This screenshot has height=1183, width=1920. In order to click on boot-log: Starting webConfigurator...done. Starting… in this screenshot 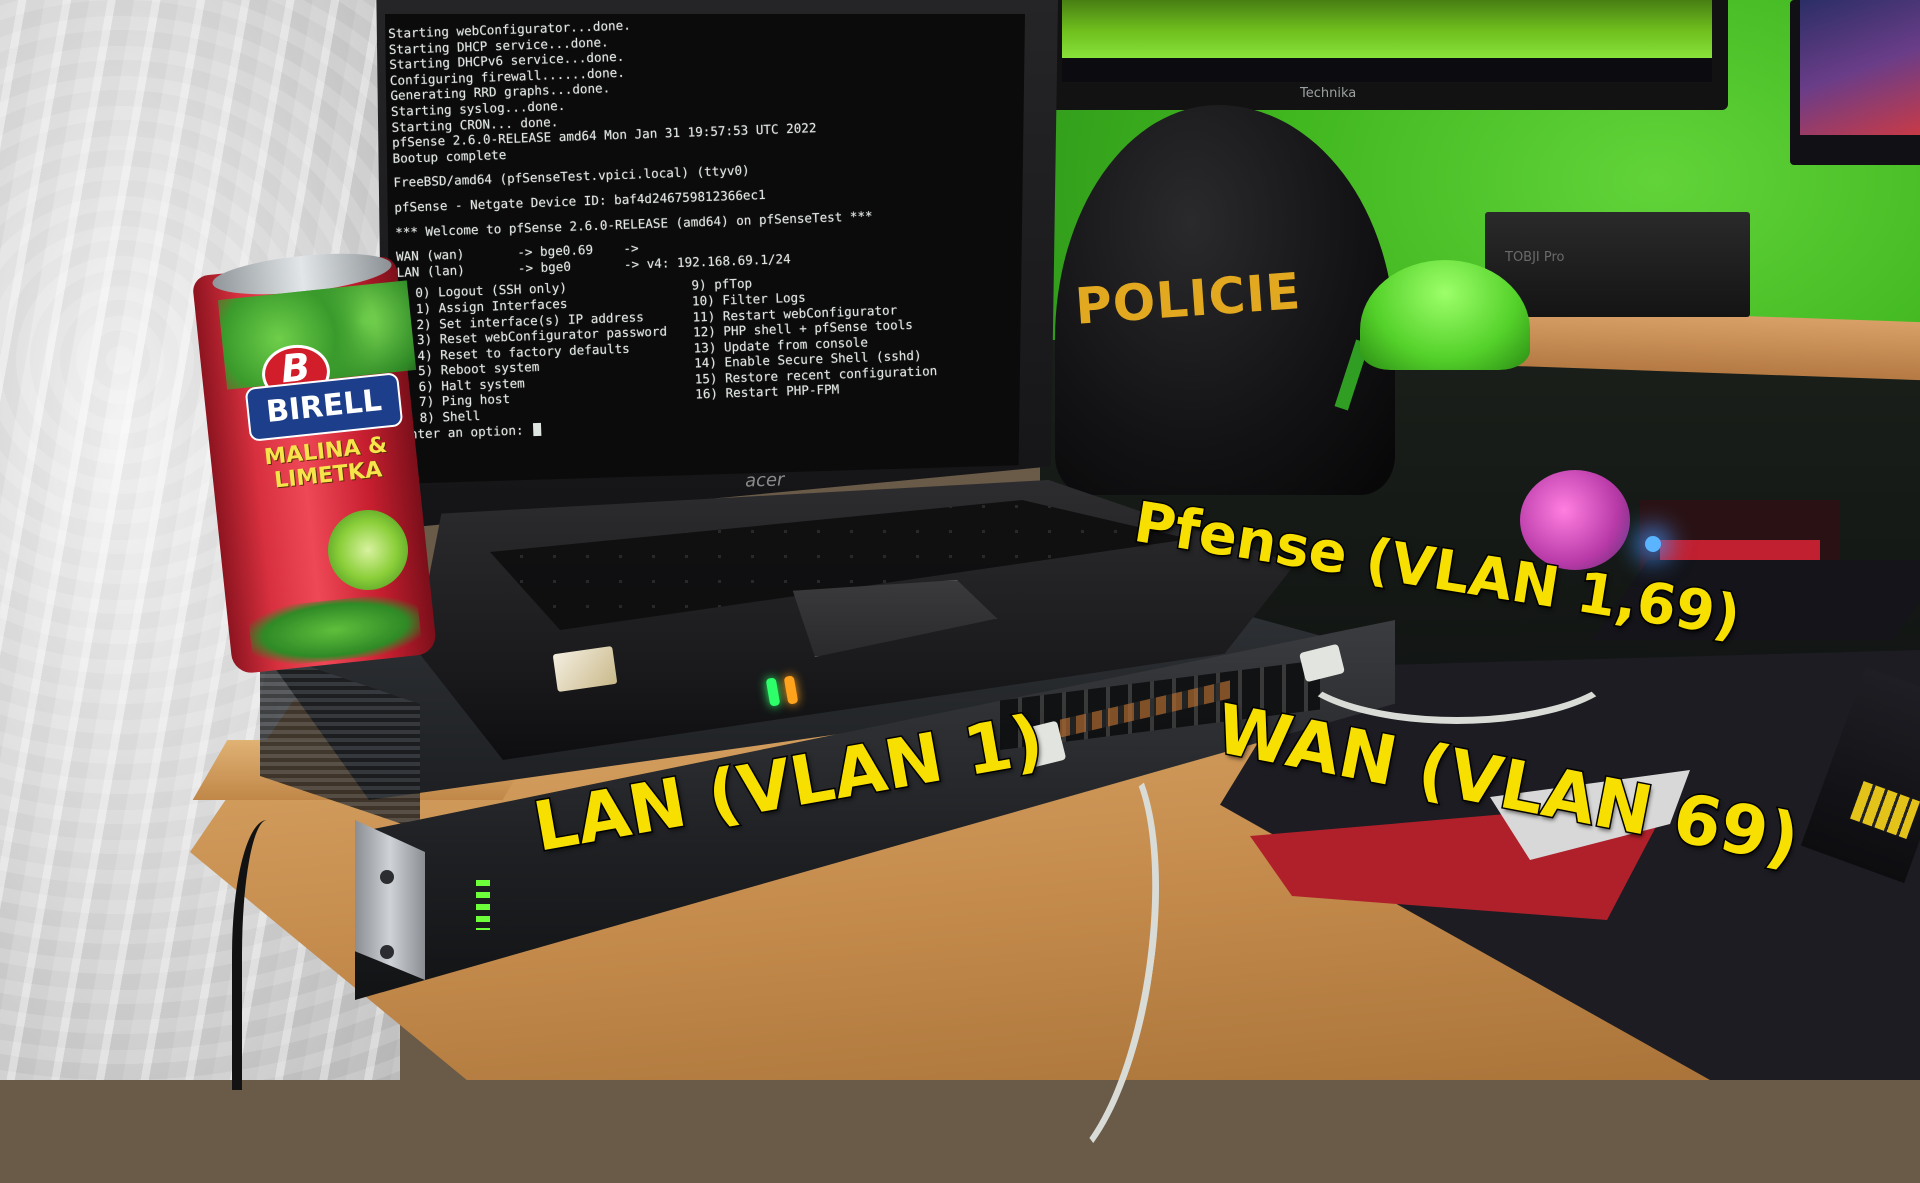, I will do `click(705, 85)`.